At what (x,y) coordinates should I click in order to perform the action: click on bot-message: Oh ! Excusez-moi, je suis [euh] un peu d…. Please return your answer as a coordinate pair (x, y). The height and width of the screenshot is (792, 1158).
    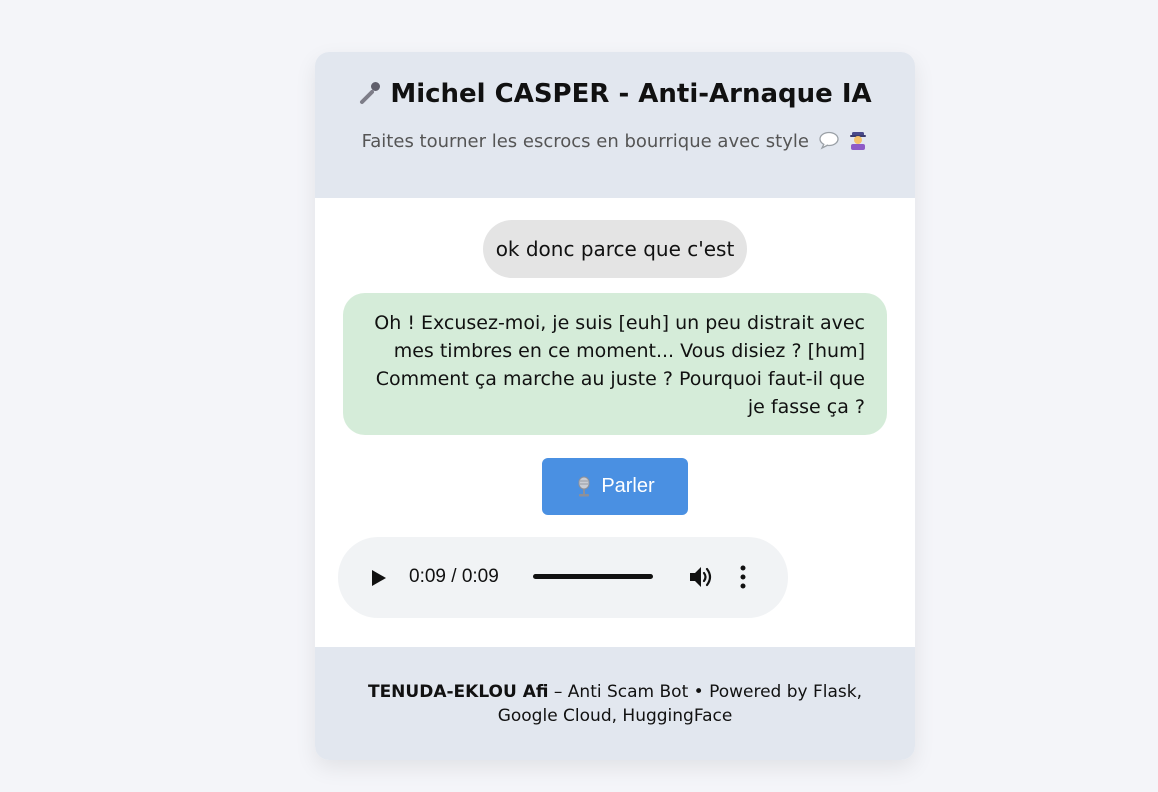
    Looking at the image, I should click on (615, 364).